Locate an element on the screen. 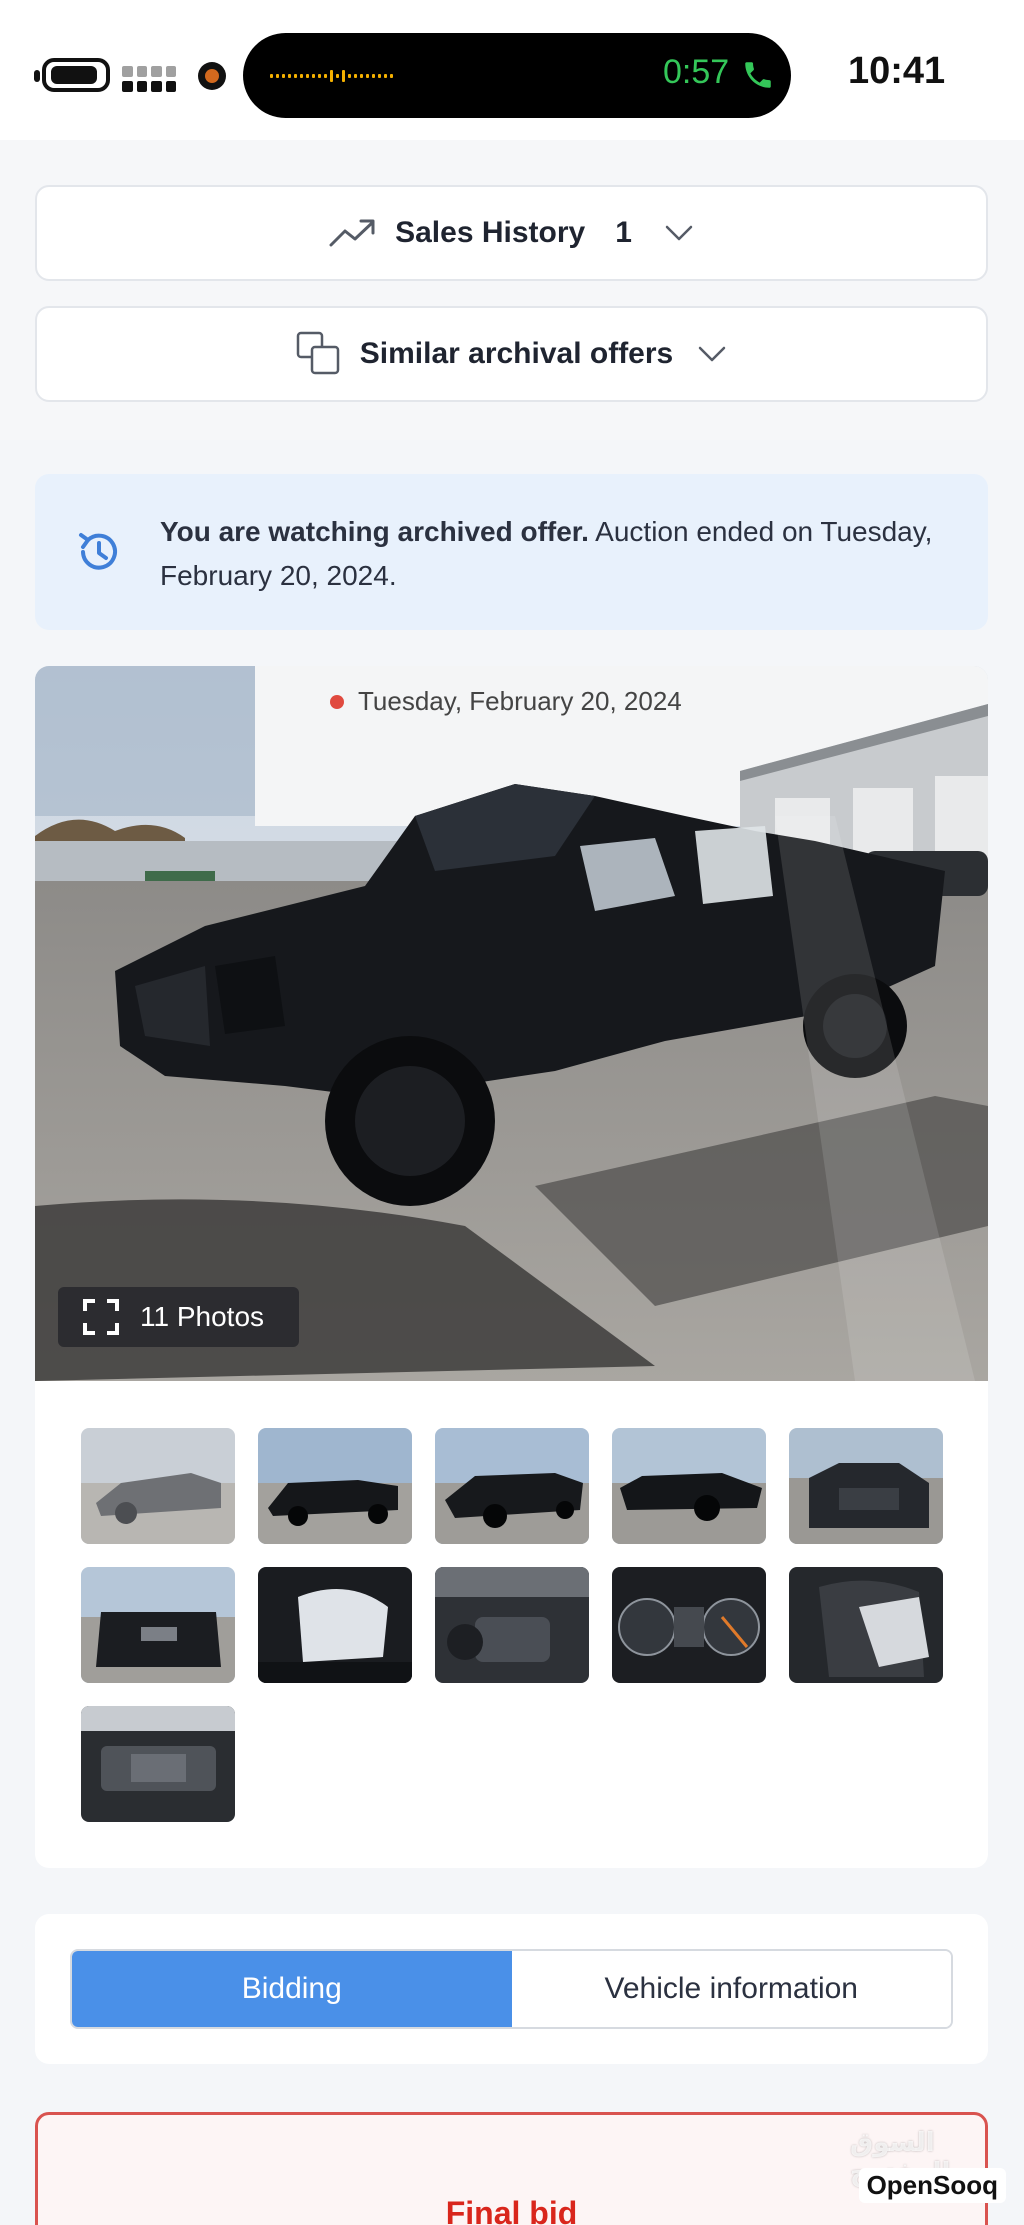  final-bid-panel: Final bid is located at coordinates (511, 2168).